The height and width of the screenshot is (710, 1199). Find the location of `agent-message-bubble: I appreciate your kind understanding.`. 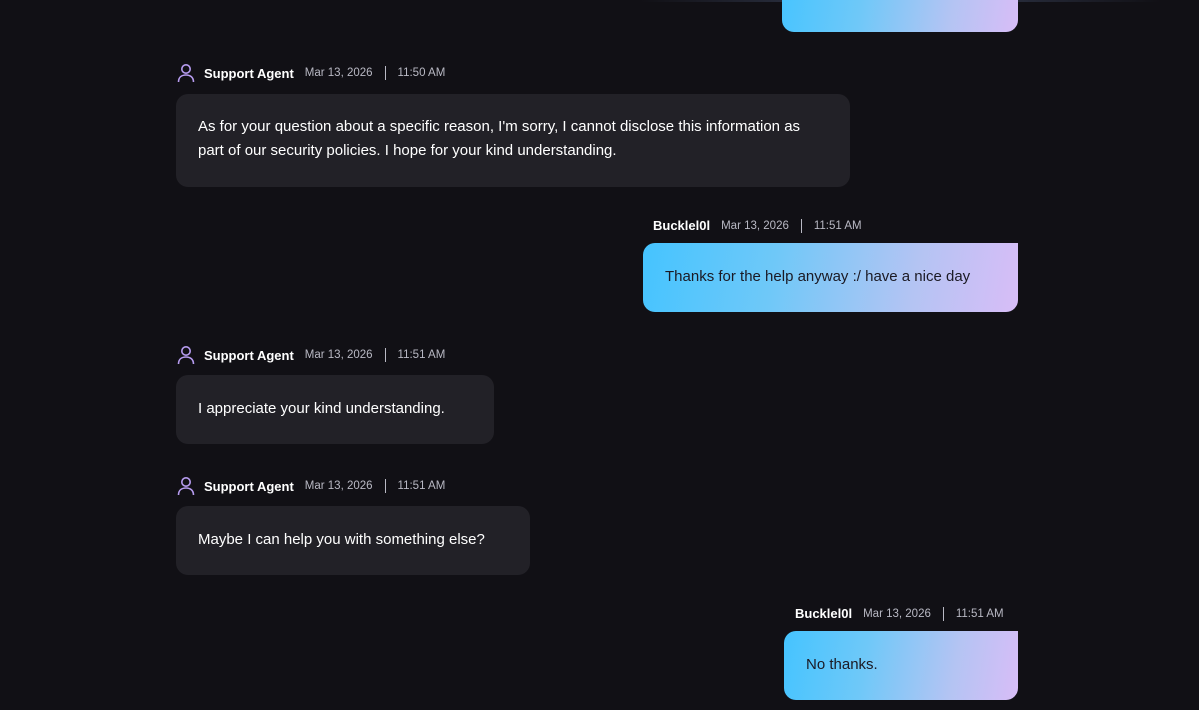

agent-message-bubble: I appreciate your kind understanding. is located at coordinates (335, 409).